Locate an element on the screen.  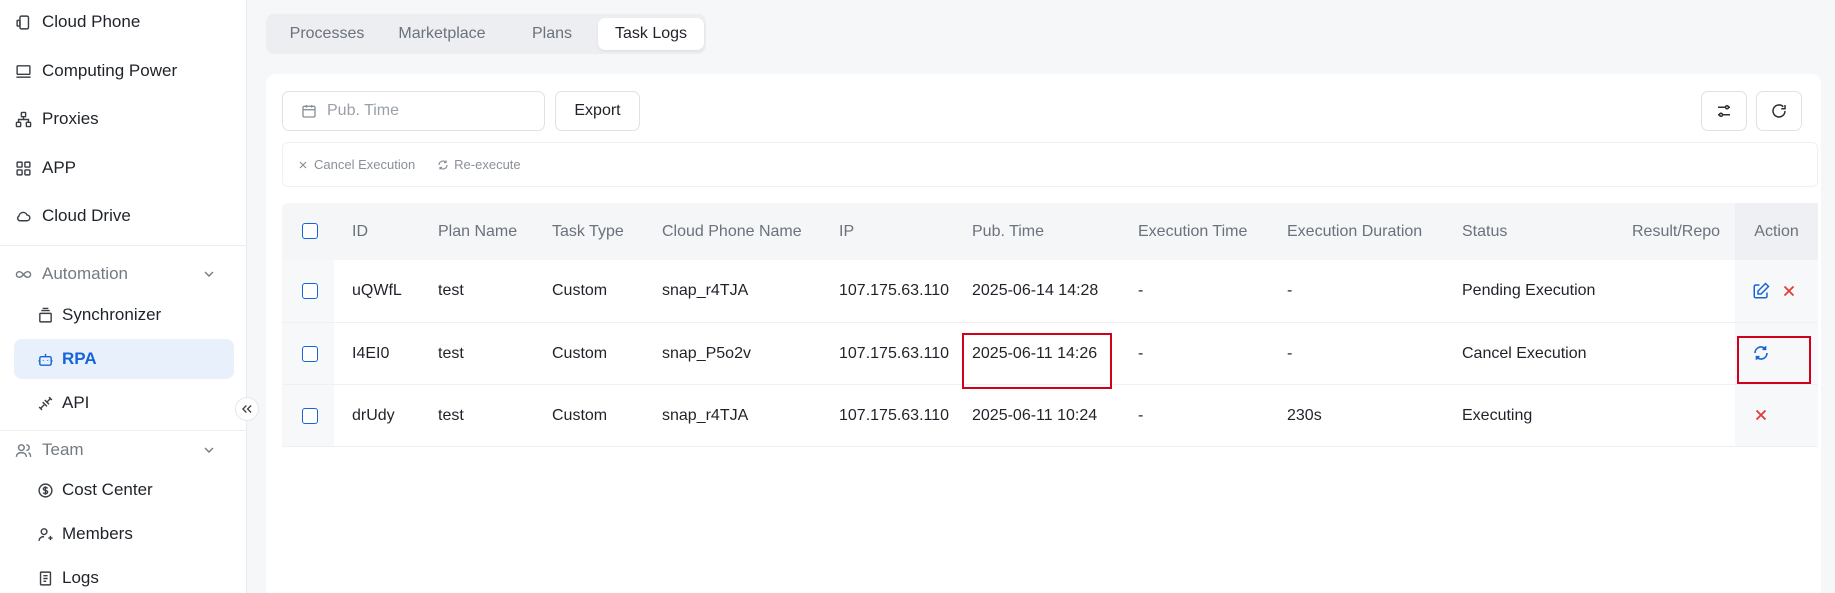
column-header-pub-time: Pub. Time is located at coordinates (1008, 231).